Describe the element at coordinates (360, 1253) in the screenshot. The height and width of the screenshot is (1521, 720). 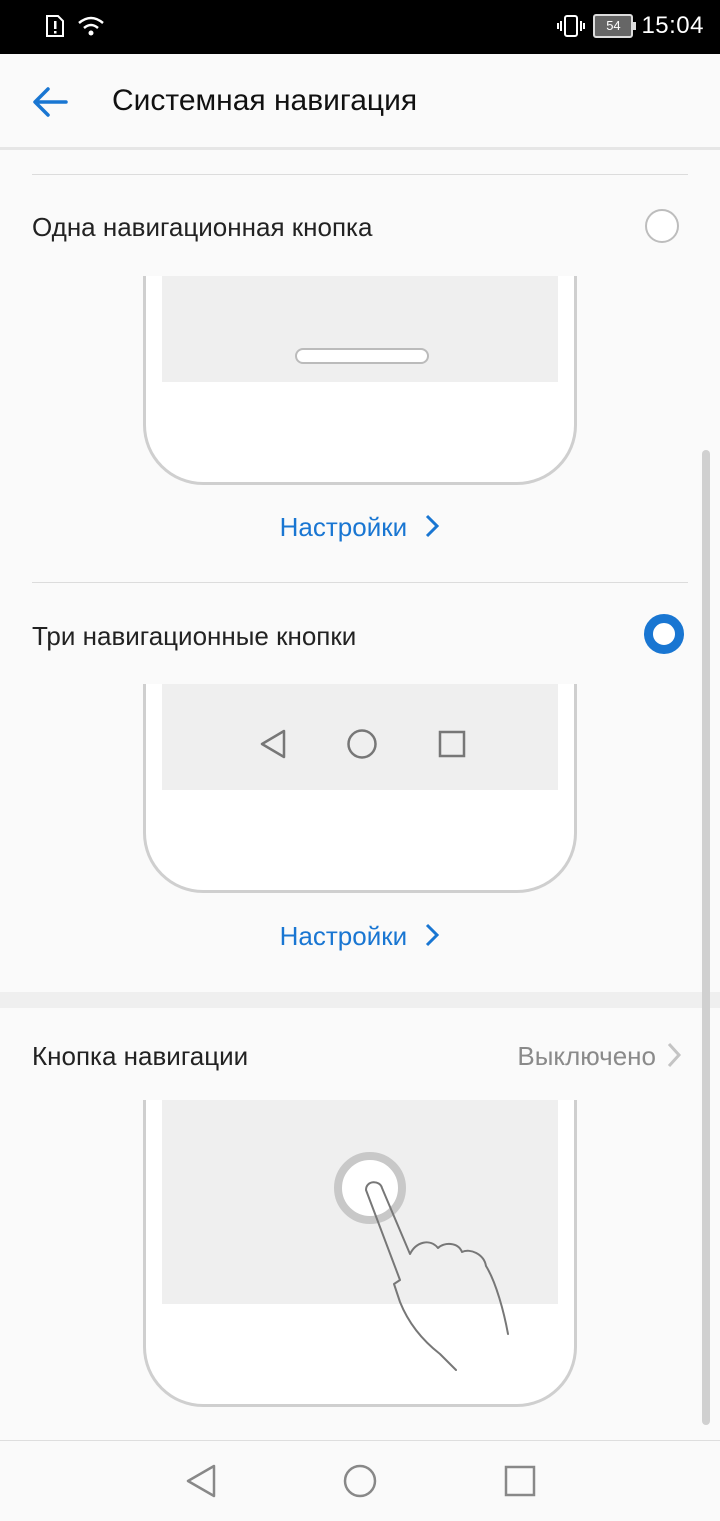
I see `nav-button-illustration` at that location.